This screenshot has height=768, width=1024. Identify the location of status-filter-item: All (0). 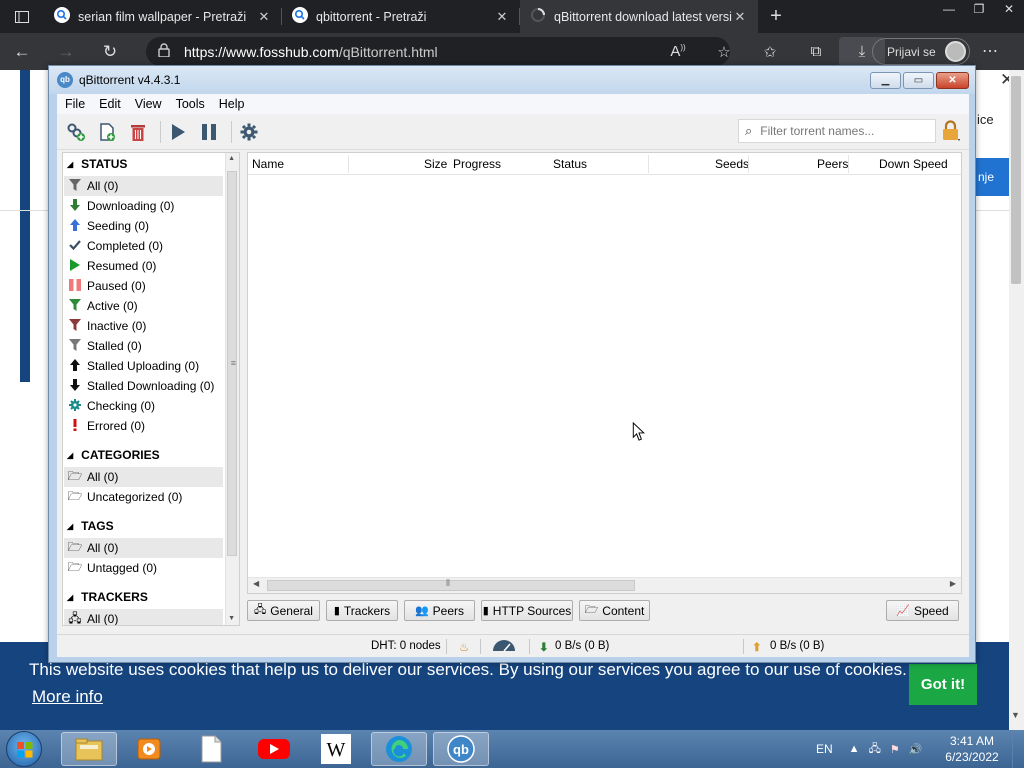
(143, 186).